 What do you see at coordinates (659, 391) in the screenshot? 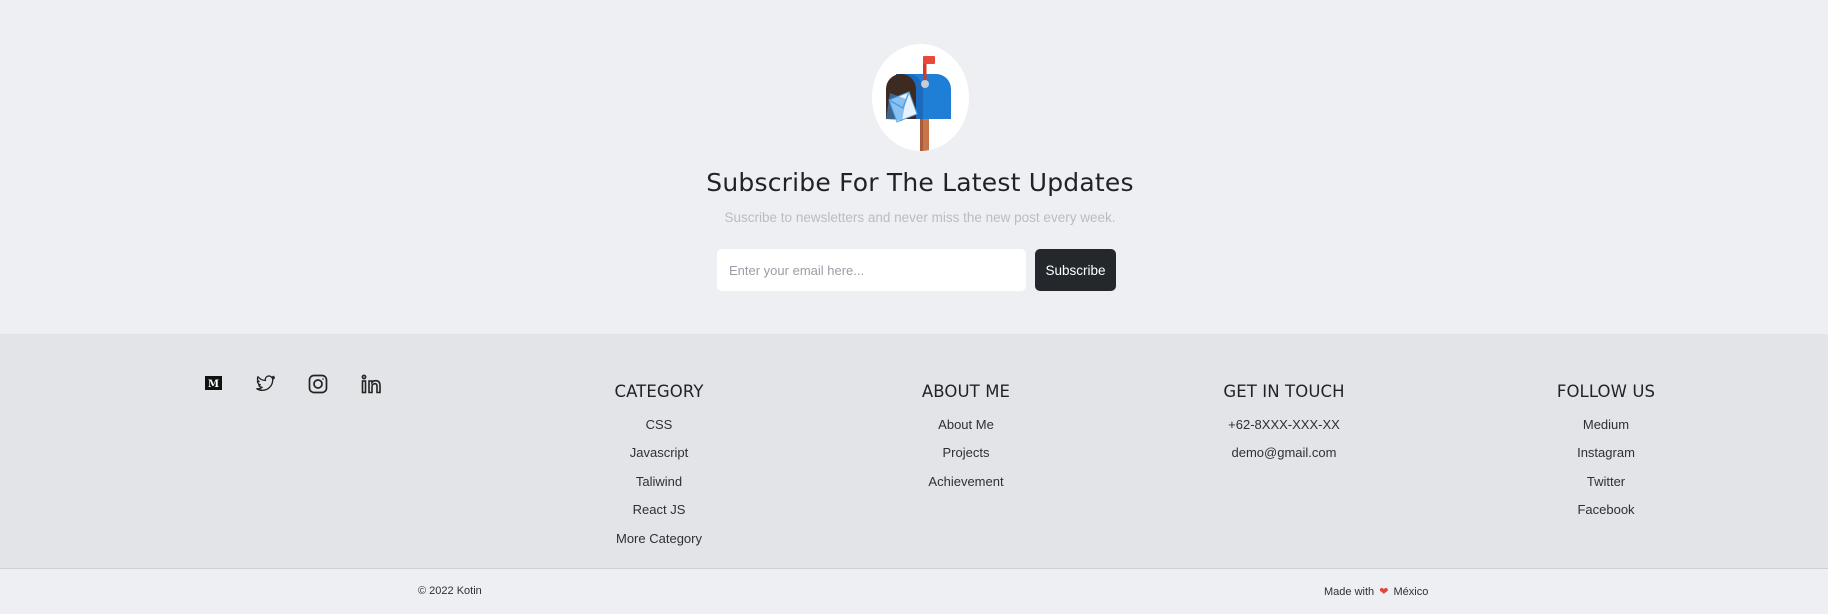
I see `column-title: CATEGORY` at bounding box center [659, 391].